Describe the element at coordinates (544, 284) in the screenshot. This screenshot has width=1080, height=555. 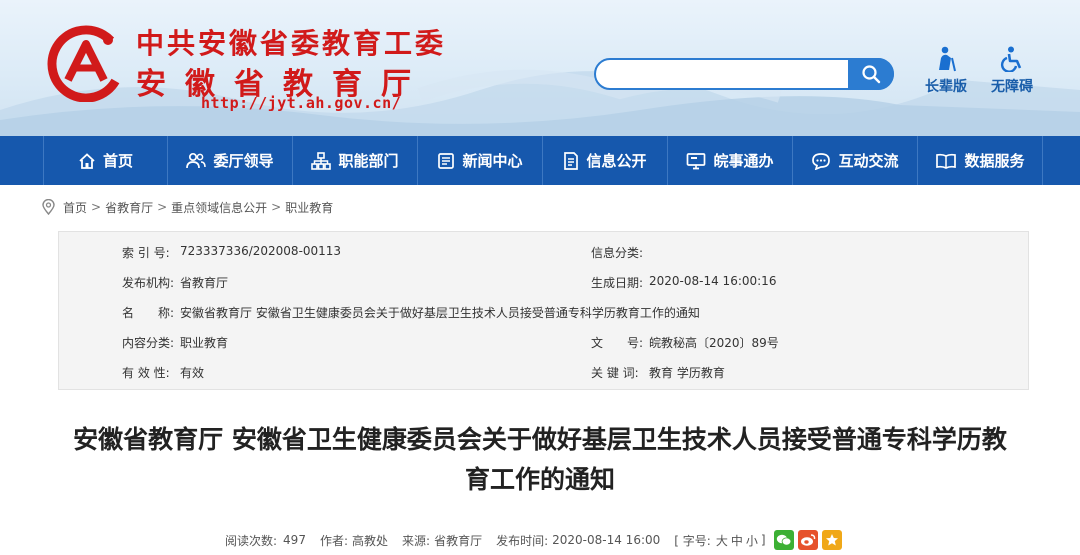
I see `metadata-row: 发布机构: 省教育厅 生成日期: 2020-08-14 16:00:16` at that location.